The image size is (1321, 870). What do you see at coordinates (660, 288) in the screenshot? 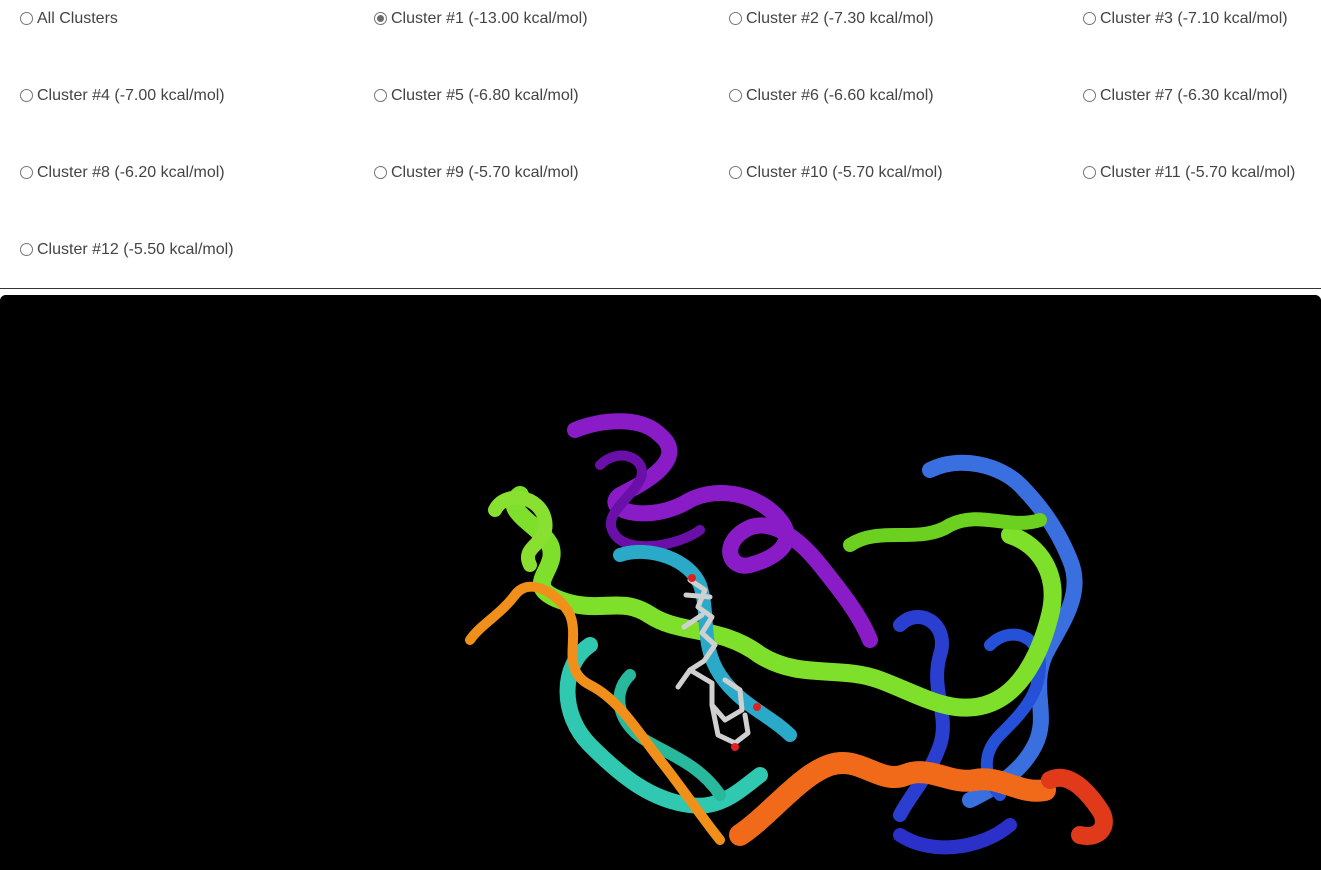
I see `divider` at bounding box center [660, 288].